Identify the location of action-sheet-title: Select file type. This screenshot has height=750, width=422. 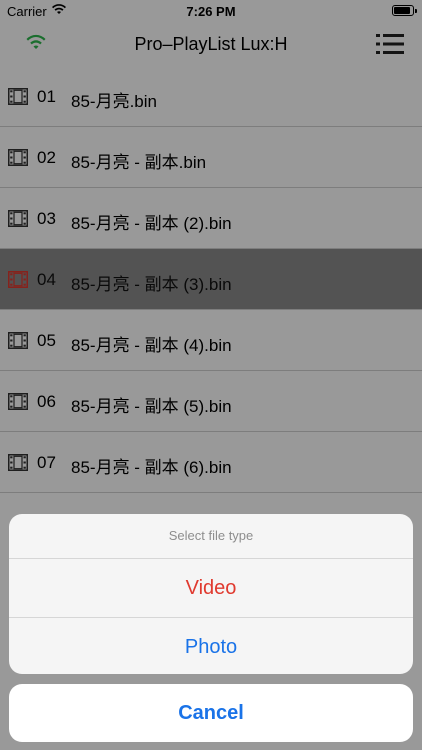
(211, 536).